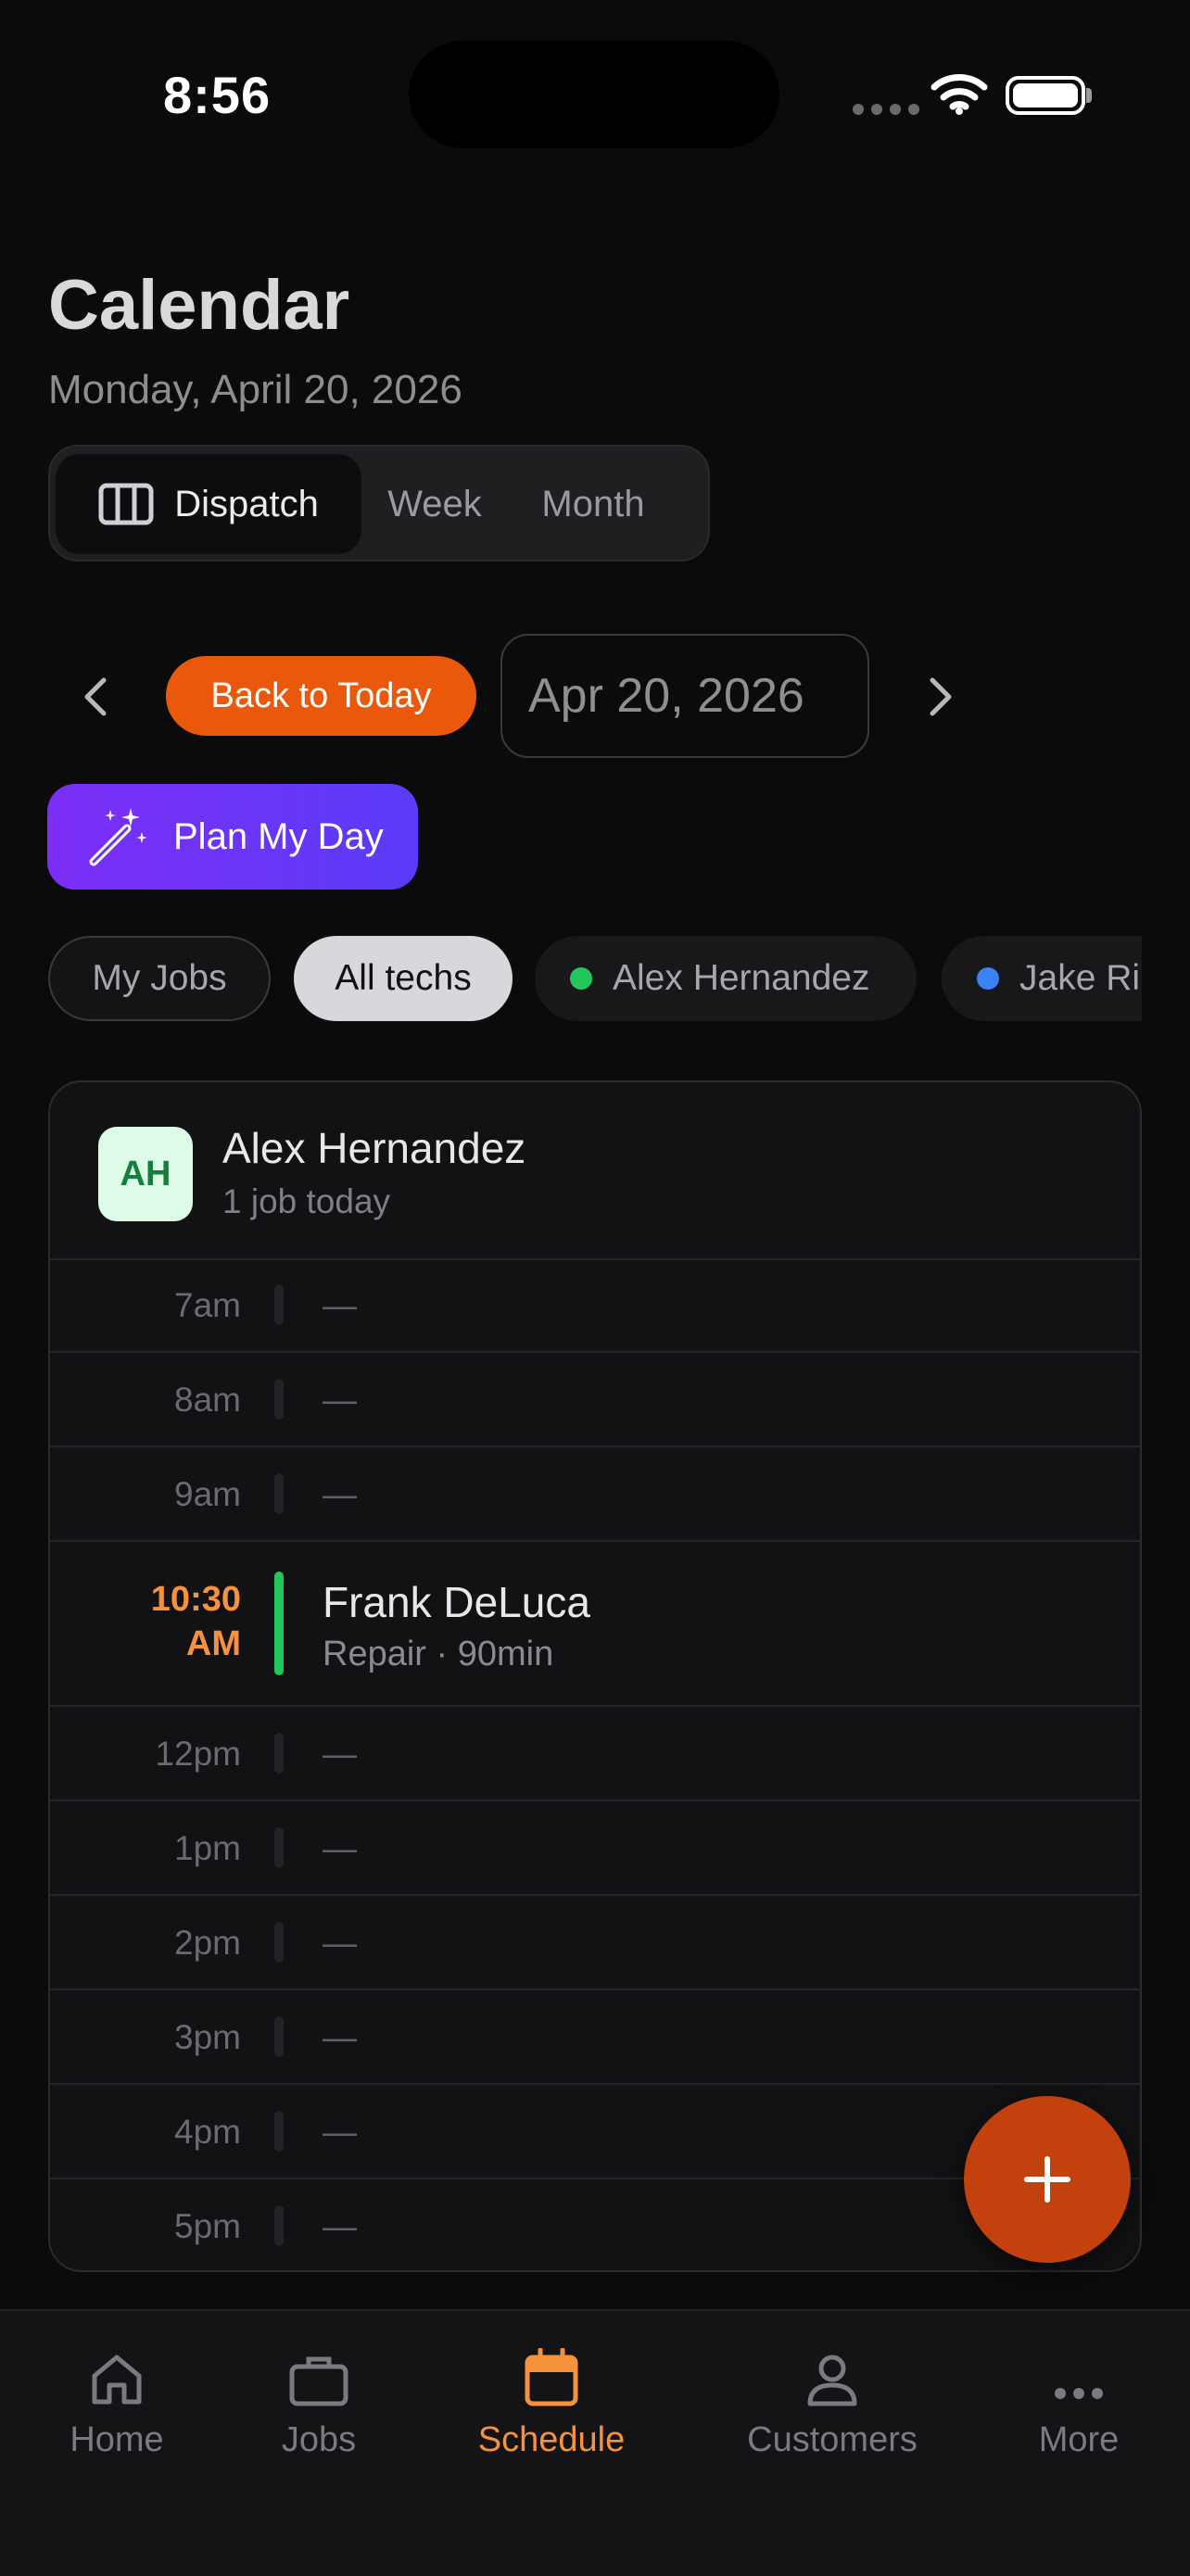 The image size is (1190, 2576). What do you see at coordinates (438, 1654) in the screenshot?
I see `job-detail: Repair · 90min` at bounding box center [438, 1654].